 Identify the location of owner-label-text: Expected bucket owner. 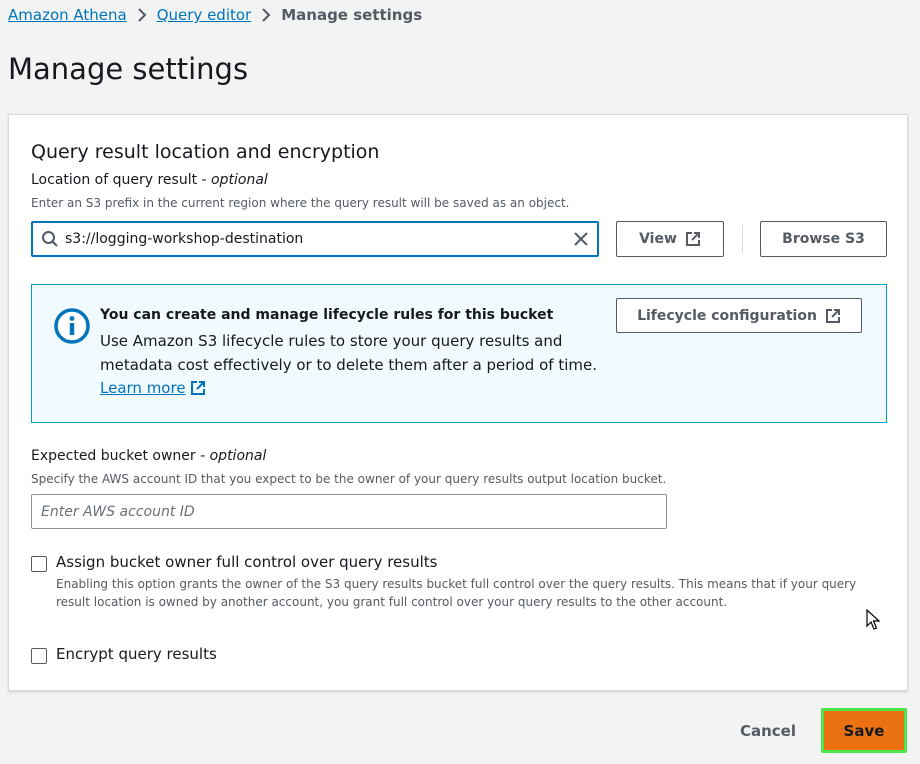
(113, 456).